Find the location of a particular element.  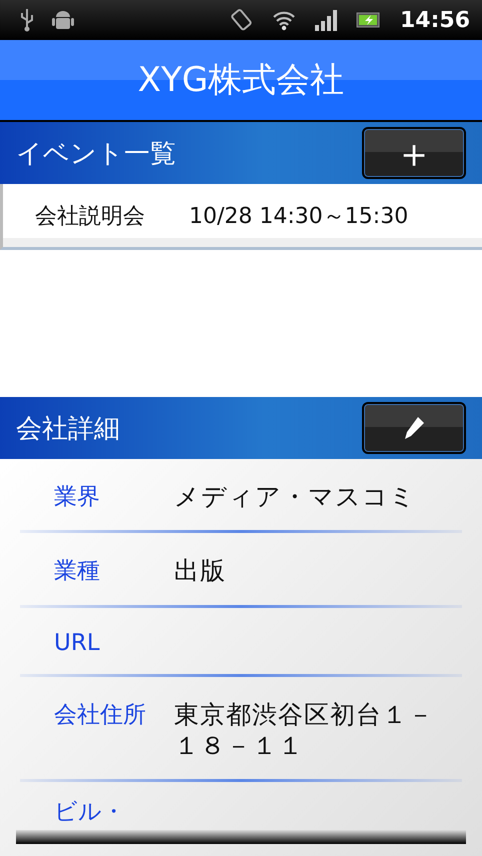

app-title: XYG株式会社 is located at coordinates (241, 80).